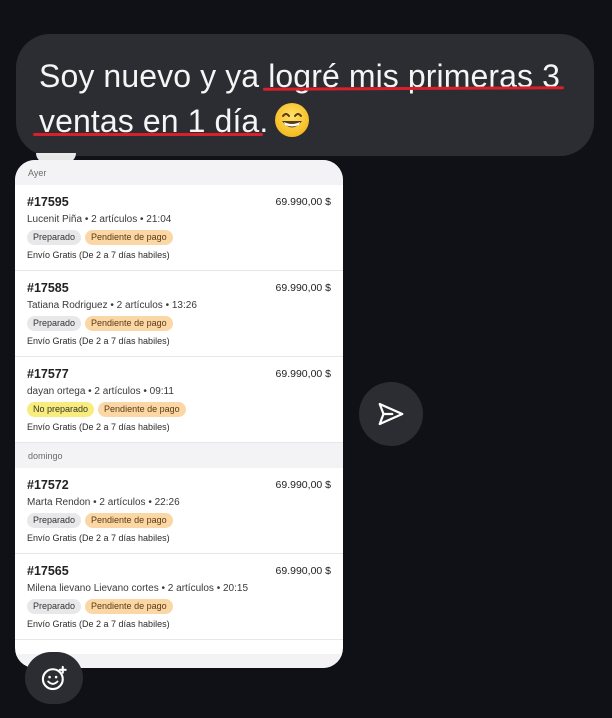 The width and height of the screenshot is (612, 718). I want to click on add-reaction-button, so click(54, 678).